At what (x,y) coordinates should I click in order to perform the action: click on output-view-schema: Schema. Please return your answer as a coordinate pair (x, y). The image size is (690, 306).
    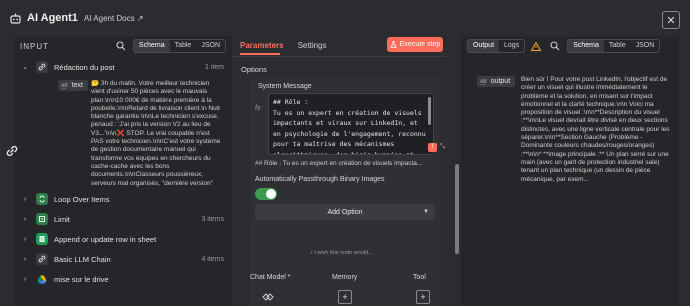
    Looking at the image, I should click on (586, 46).